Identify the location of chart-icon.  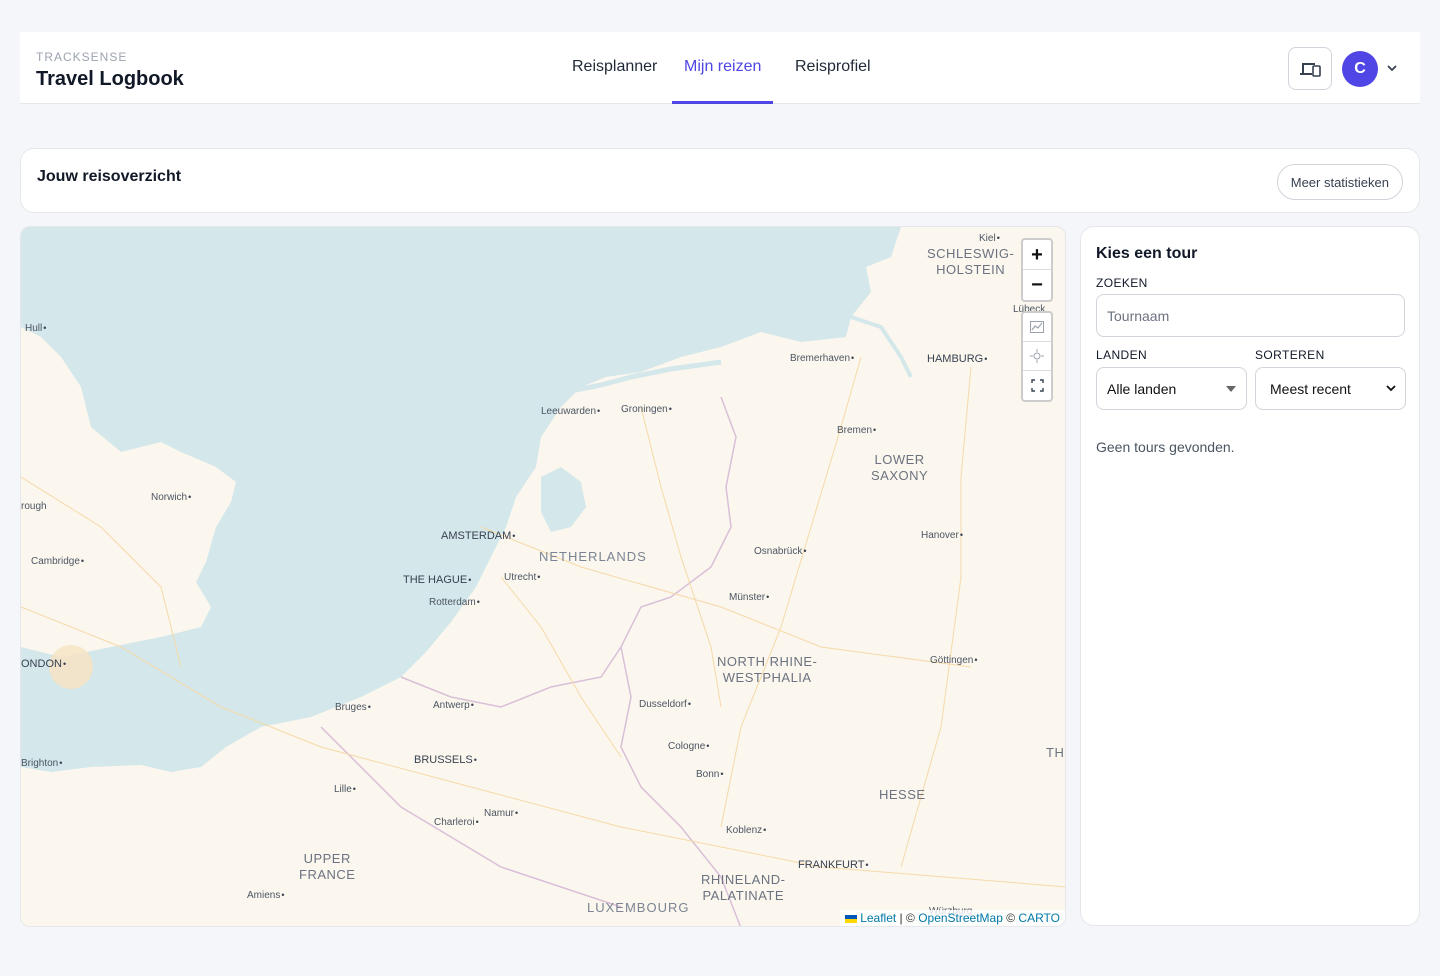
(1037, 327).